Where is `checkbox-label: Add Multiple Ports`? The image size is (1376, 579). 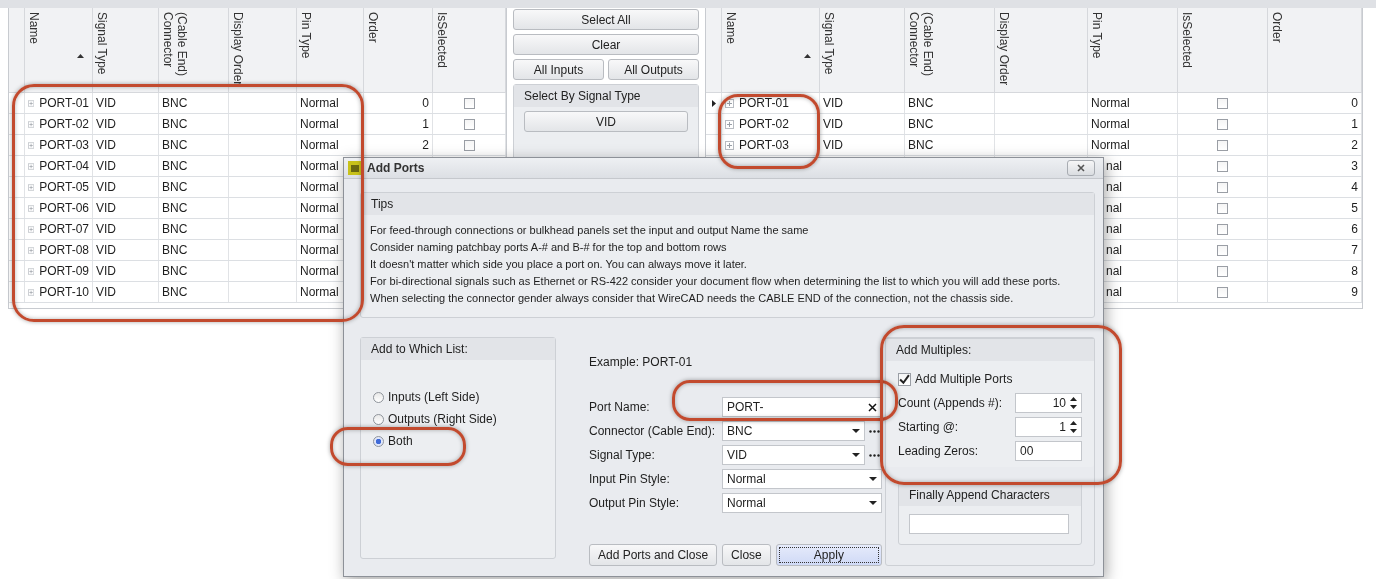 checkbox-label: Add Multiple Ports is located at coordinates (964, 379).